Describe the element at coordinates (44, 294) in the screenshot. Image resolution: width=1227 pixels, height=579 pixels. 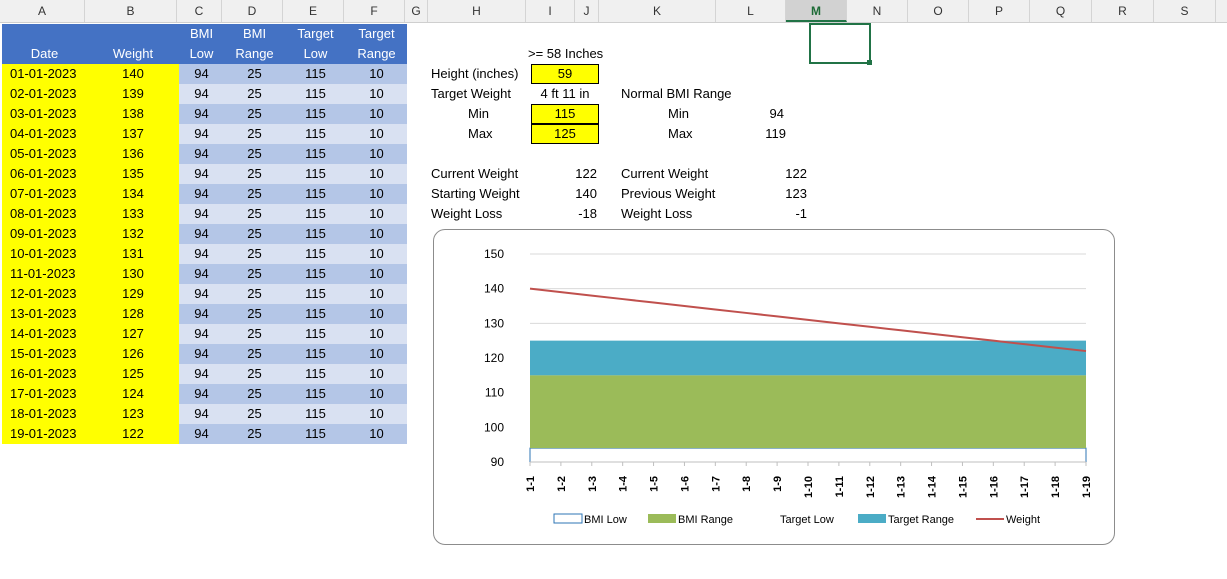
I see `table-cell-date: 12-01-2023` at that location.